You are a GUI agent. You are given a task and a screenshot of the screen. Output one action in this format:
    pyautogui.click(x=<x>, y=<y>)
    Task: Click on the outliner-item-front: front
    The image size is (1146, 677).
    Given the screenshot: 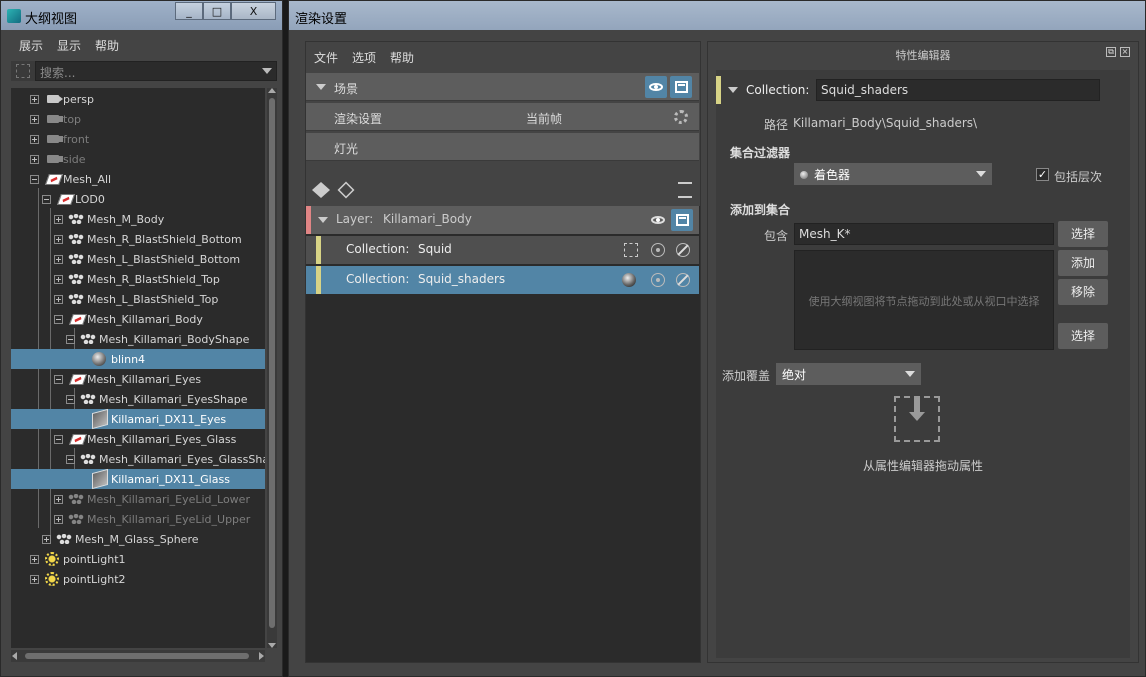 What is the action you would take?
    pyautogui.click(x=138, y=139)
    